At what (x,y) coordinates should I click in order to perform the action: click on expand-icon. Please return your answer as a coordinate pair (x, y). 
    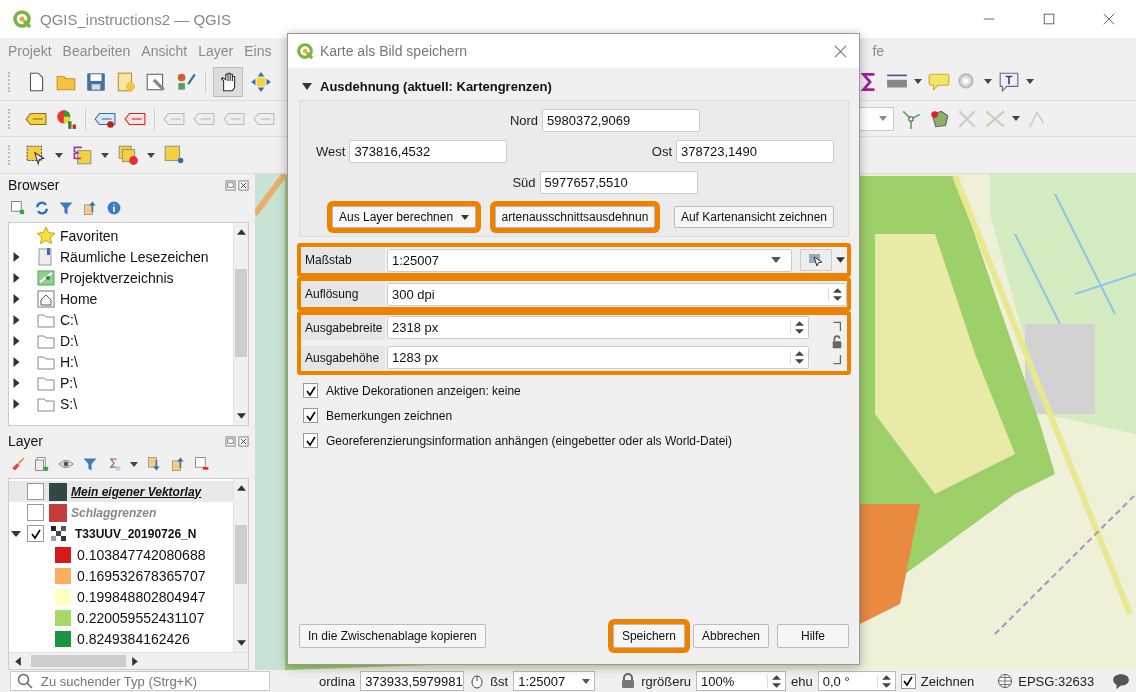
    Looking at the image, I should click on (154, 464).